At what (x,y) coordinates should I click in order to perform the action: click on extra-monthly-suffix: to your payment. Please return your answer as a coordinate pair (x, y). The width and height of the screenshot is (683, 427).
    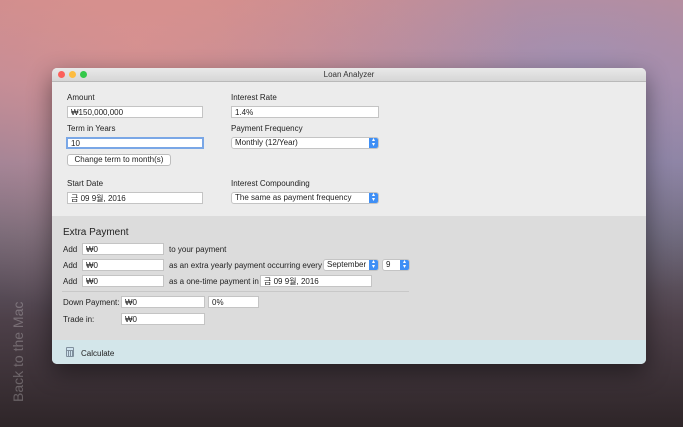
    Looking at the image, I should click on (198, 249).